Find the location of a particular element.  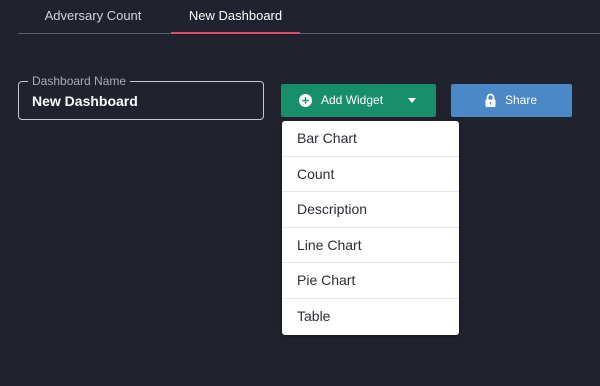

menu-item-table: Table is located at coordinates (370, 317).